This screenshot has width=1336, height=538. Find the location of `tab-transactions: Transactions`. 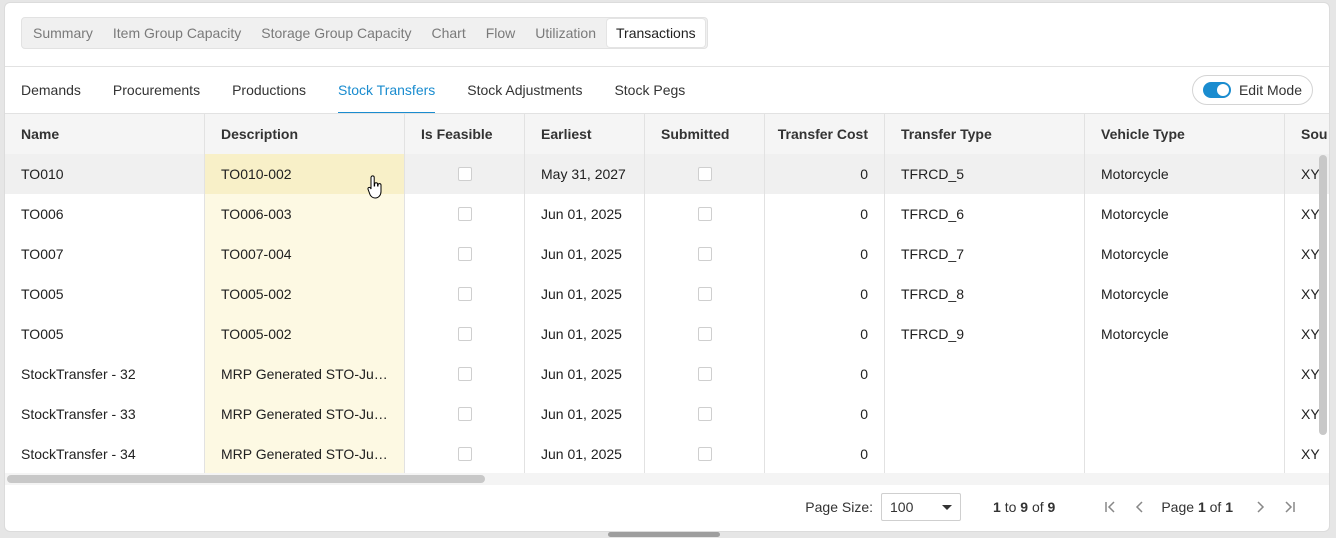

tab-transactions: Transactions is located at coordinates (656, 33).